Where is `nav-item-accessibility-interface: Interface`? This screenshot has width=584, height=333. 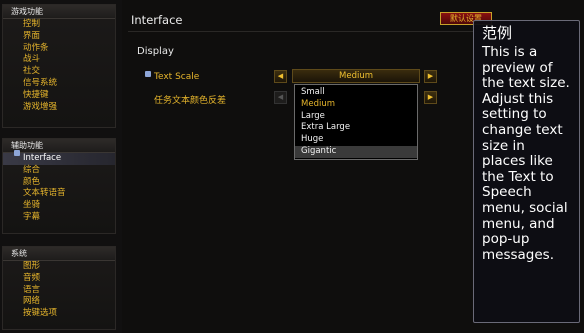
nav-item-accessibility-interface: Interface is located at coordinates (59, 157).